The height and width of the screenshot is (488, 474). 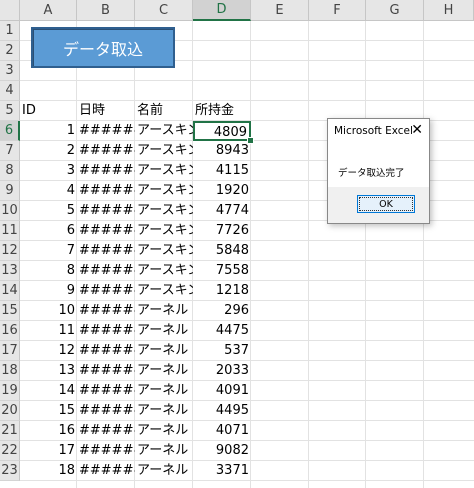 I want to click on table-row-id: 18, so click(x=48, y=471).